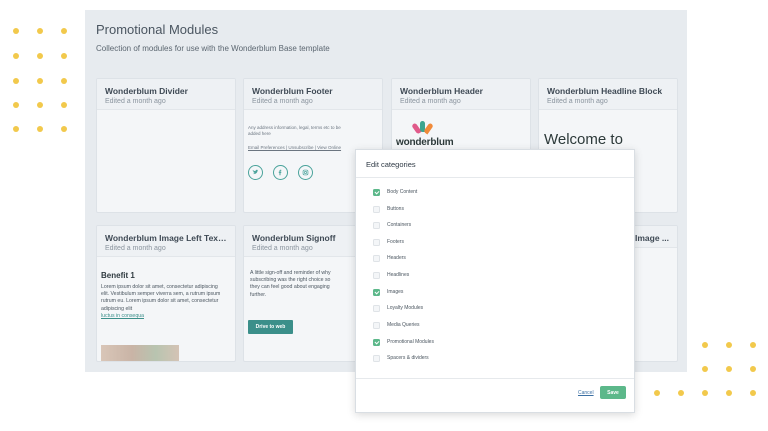 Image resolution: width=768 pixels, height=431 pixels. I want to click on card-header: Wonderblum Divider Edited a month ago, so click(166, 94).